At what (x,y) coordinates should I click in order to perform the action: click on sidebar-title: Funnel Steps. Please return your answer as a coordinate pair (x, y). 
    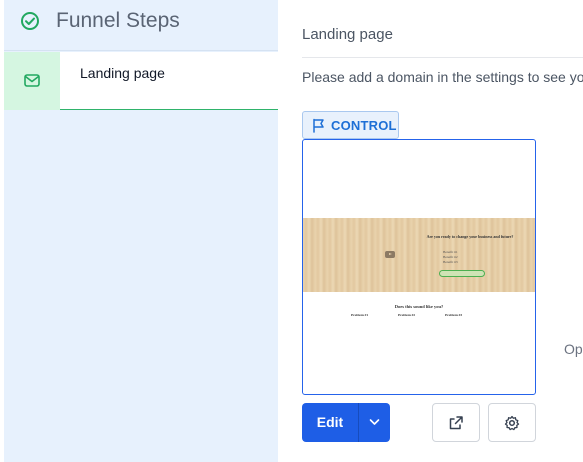
    Looking at the image, I should click on (118, 20).